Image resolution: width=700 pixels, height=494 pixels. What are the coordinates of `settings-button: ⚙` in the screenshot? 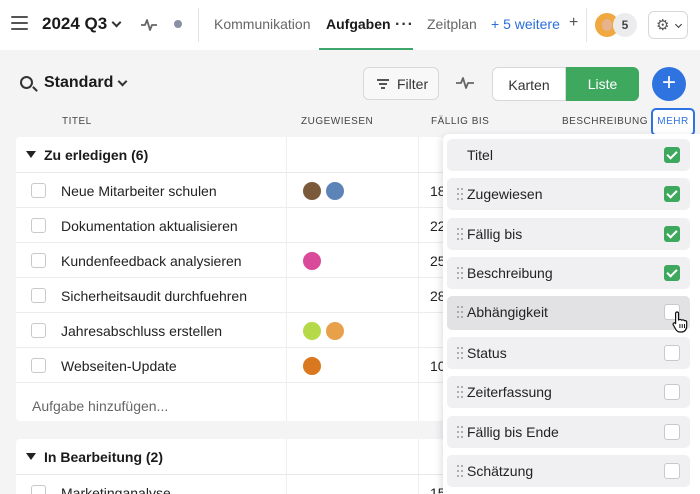 It's located at (668, 25).